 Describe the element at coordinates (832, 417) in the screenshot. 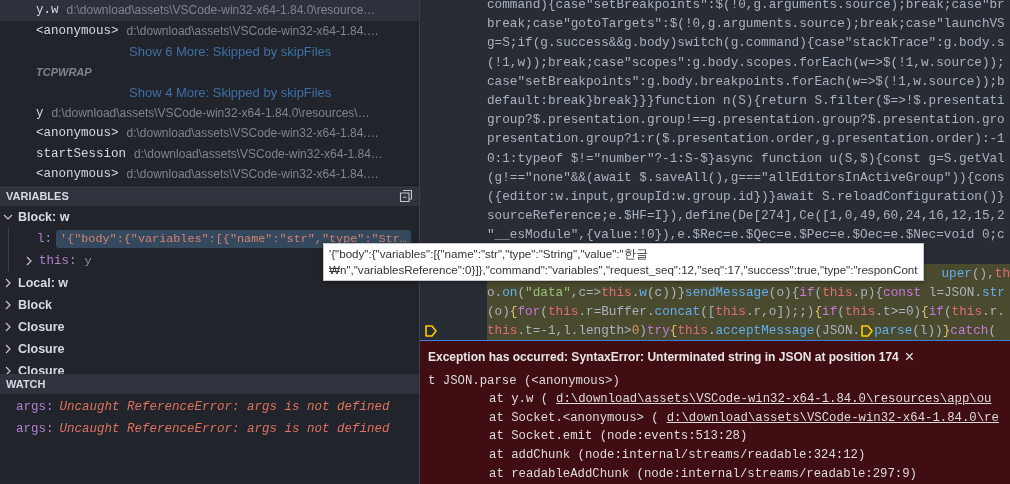

I see `file-link: d:\download\assets\VSCode-win32-x64-1.84.0\re` at that location.